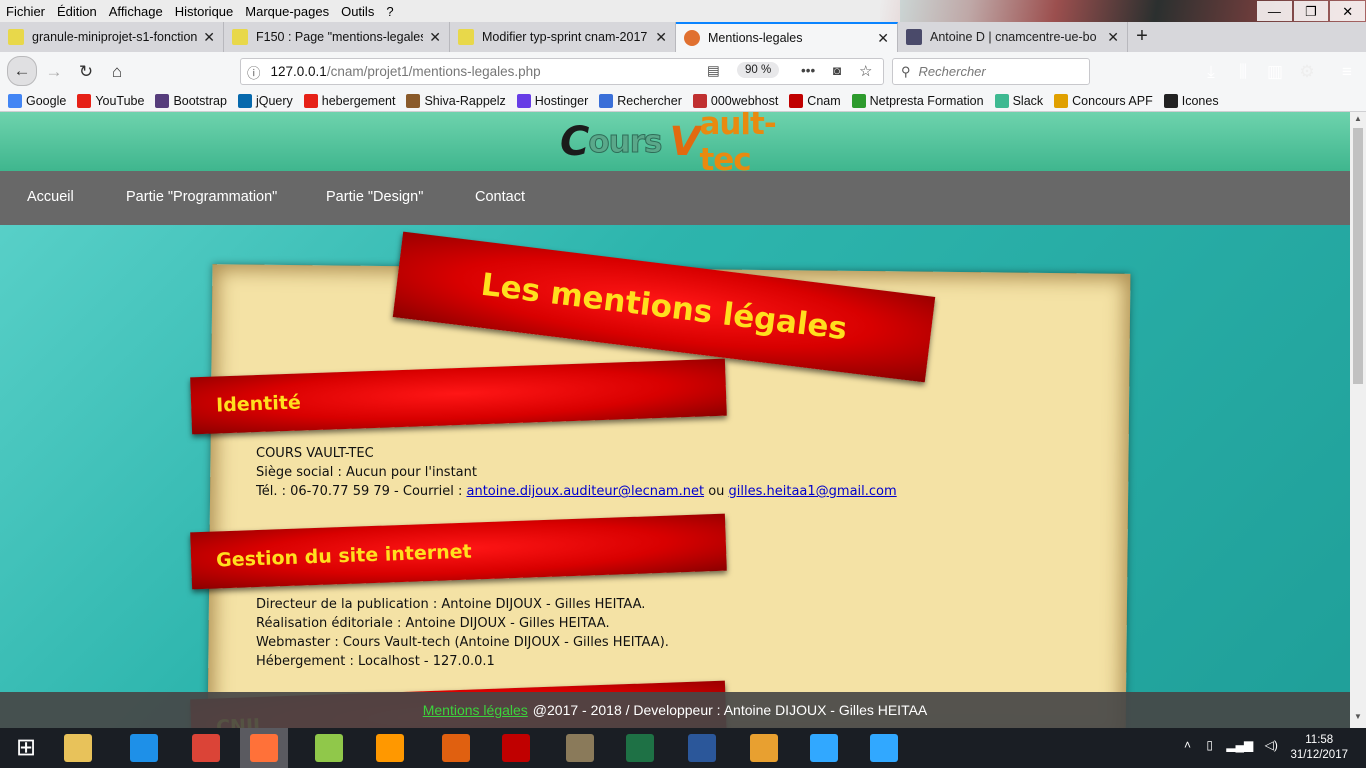 This screenshot has width=1366, height=768. I want to click on search-placeholder: Rechercher, so click(952, 71).